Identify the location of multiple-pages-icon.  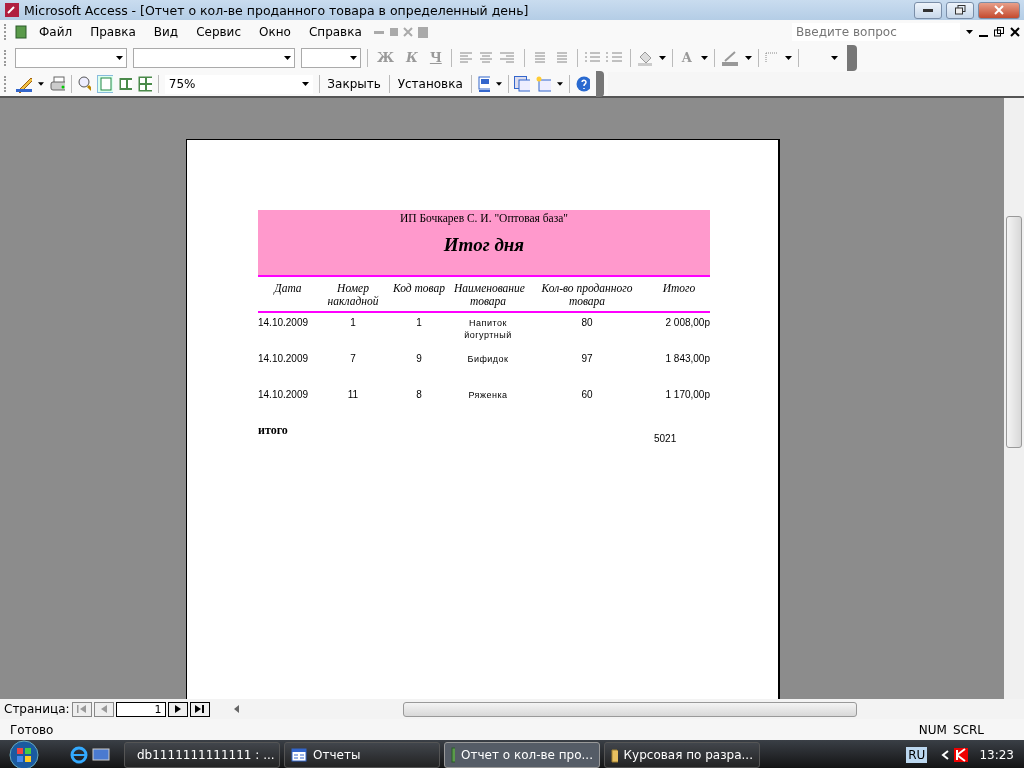
(145, 84).